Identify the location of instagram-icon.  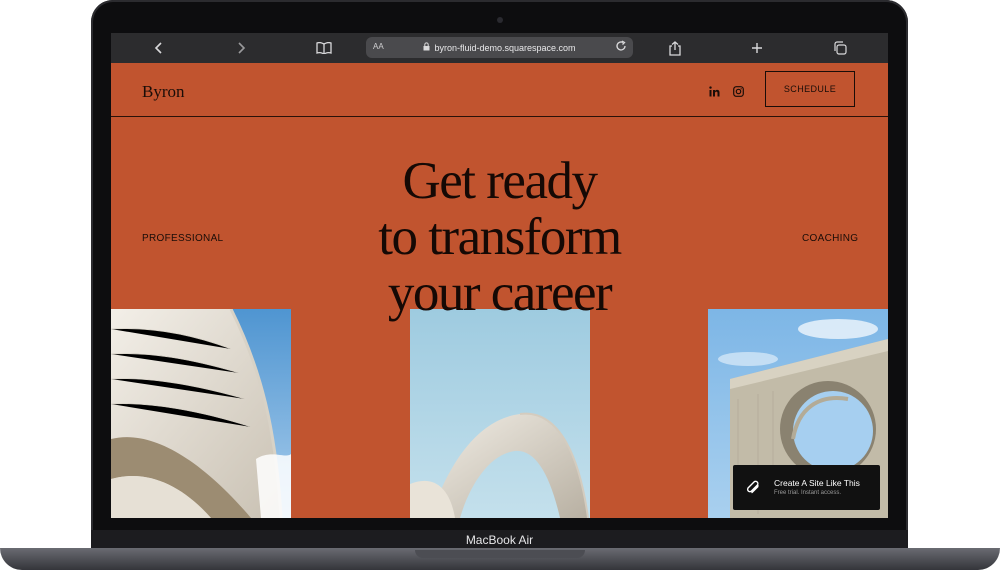
(738, 91).